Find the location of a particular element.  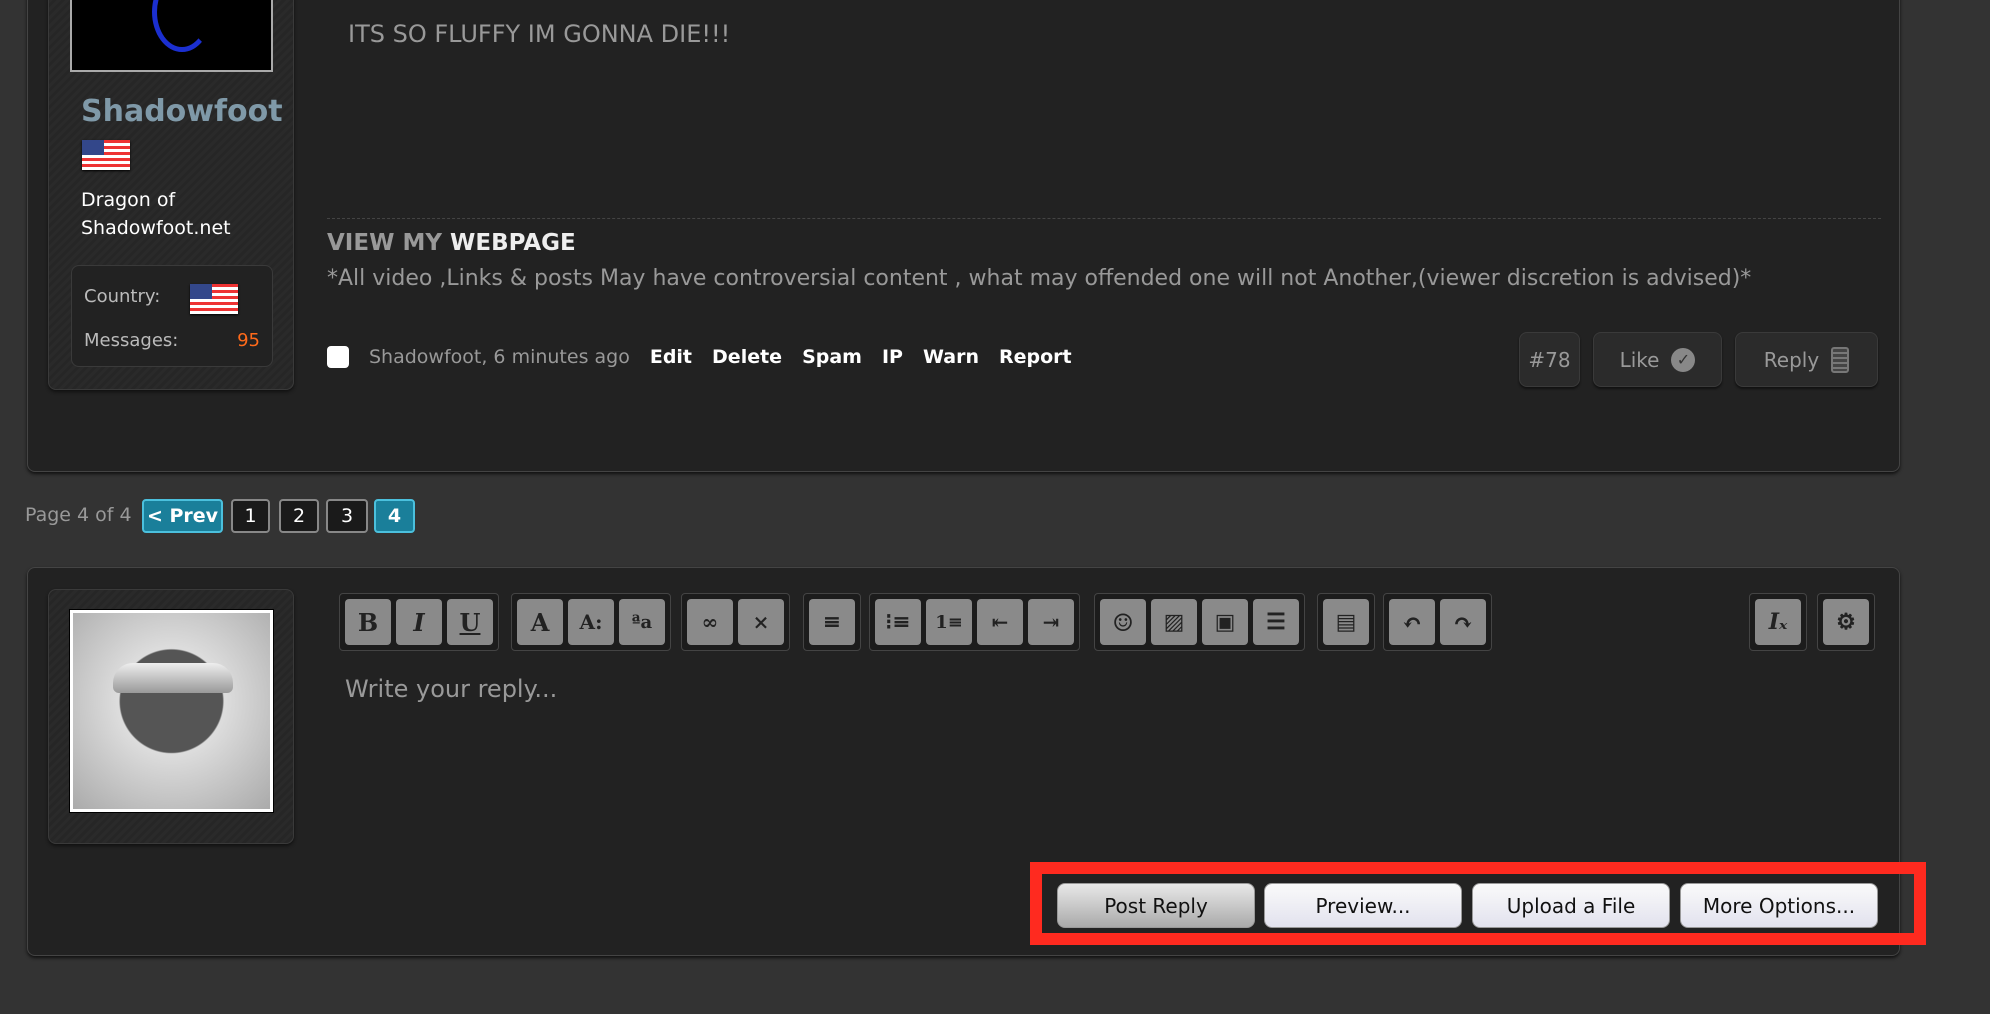

message-count: 95 is located at coordinates (248, 340).